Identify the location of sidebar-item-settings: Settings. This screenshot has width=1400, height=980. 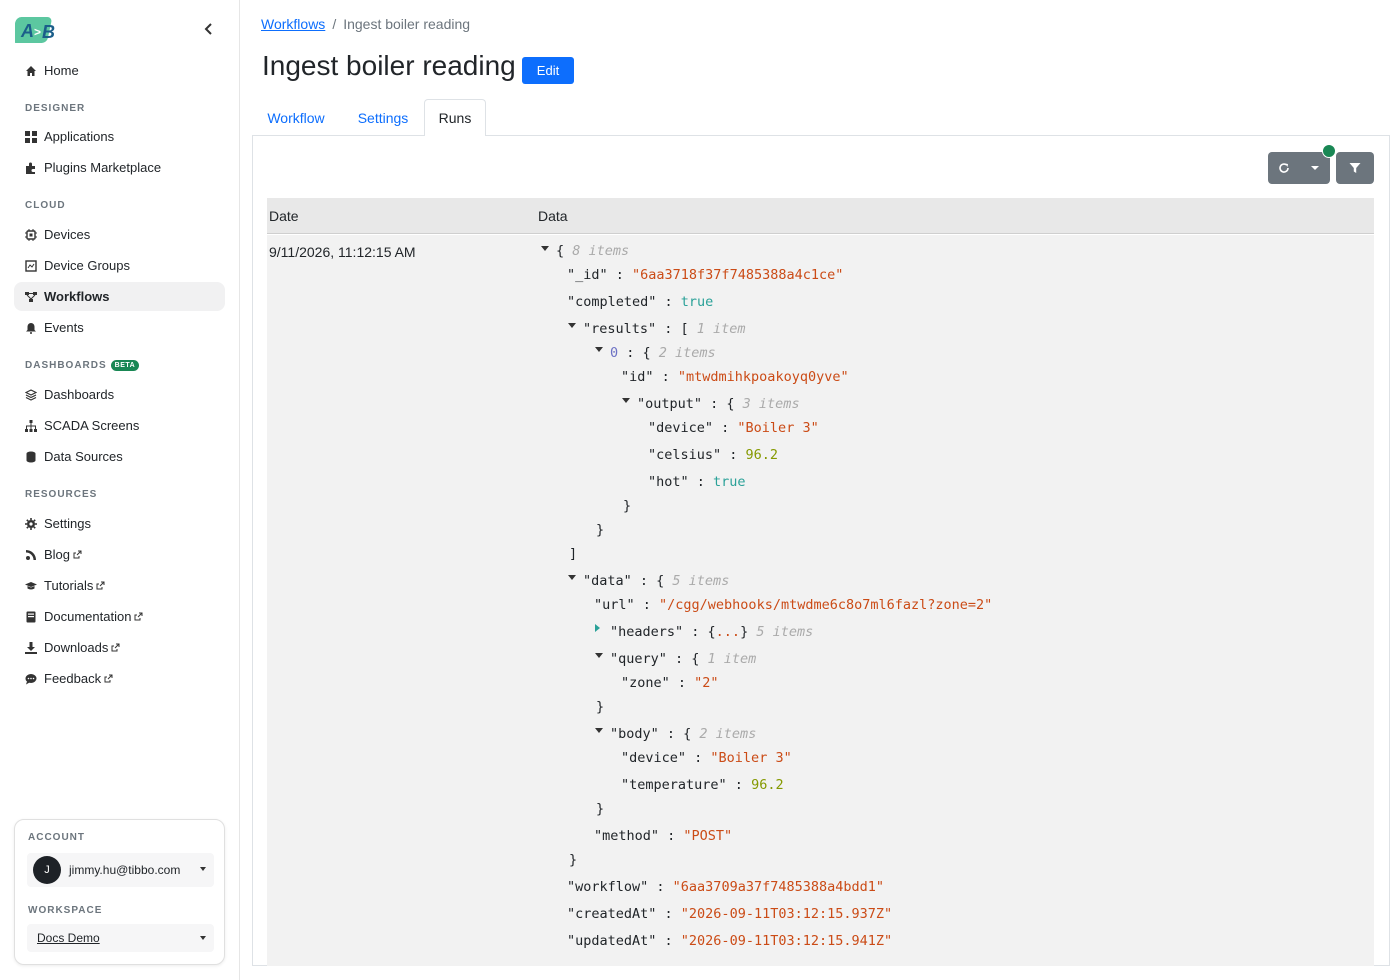
(119, 523).